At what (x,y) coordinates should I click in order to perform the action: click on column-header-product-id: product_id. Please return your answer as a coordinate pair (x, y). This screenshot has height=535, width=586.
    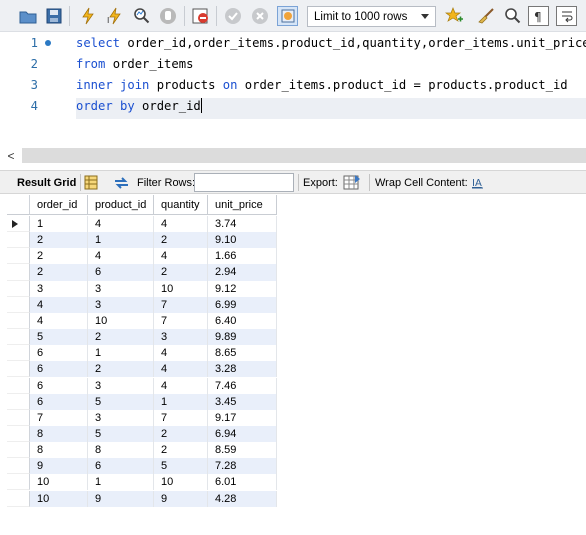
    Looking at the image, I should click on (121, 205).